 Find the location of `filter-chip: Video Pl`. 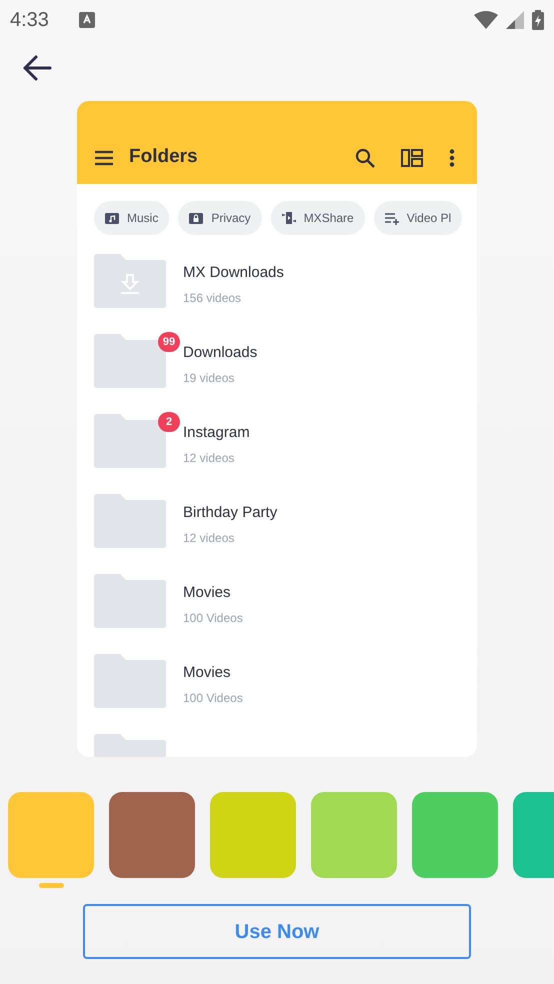

filter-chip: Video Pl is located at coordinates (418, 218).